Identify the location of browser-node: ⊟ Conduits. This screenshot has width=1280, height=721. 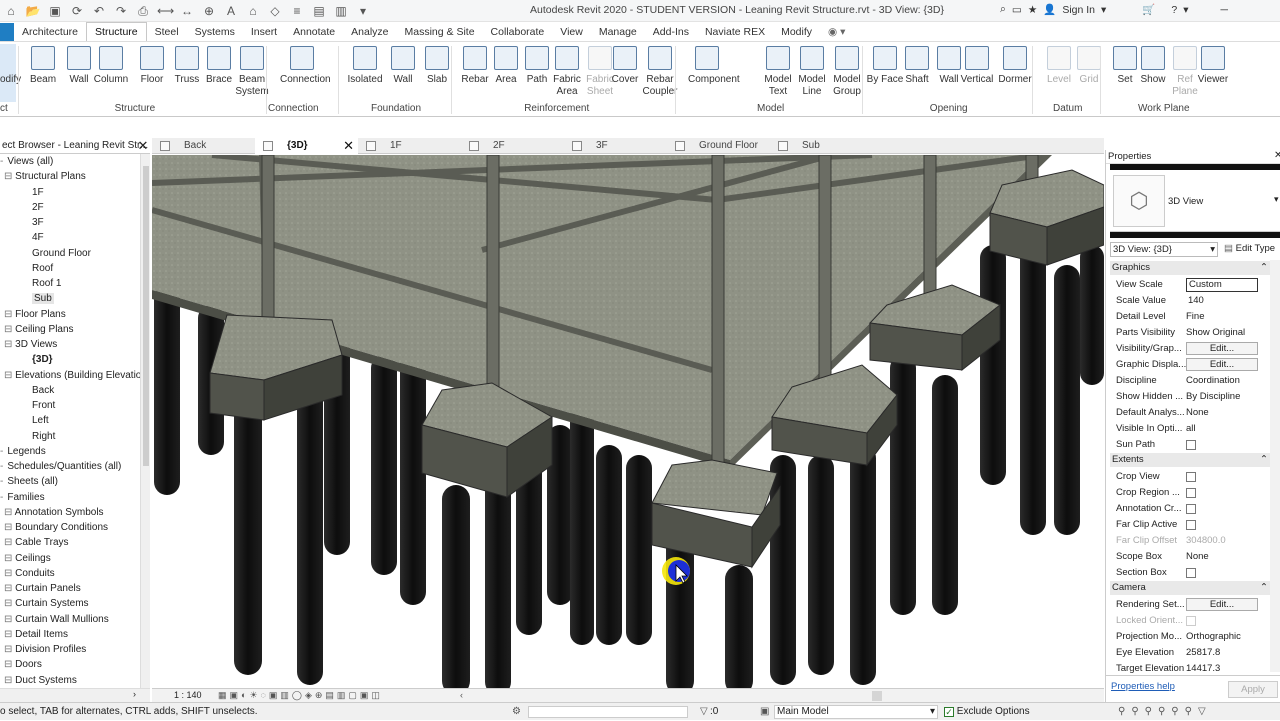
(70, 573).